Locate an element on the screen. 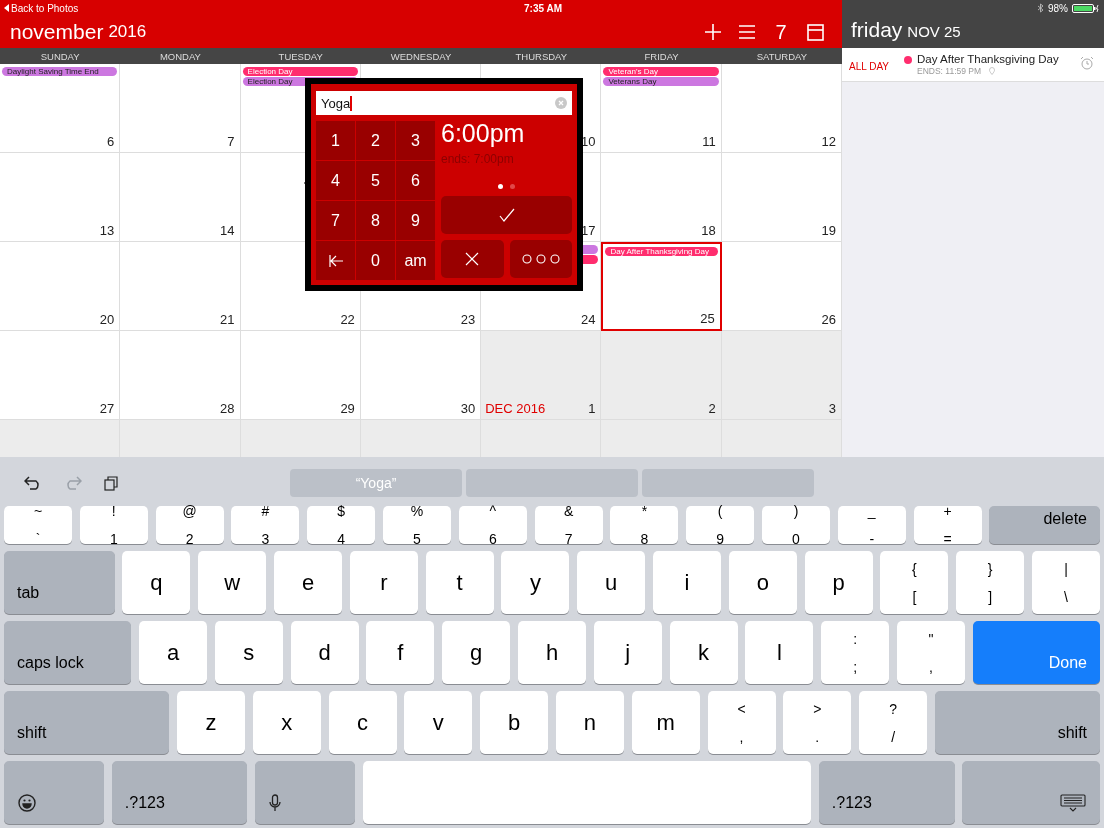  day-number: 7 is located at coordinates (231, 141).